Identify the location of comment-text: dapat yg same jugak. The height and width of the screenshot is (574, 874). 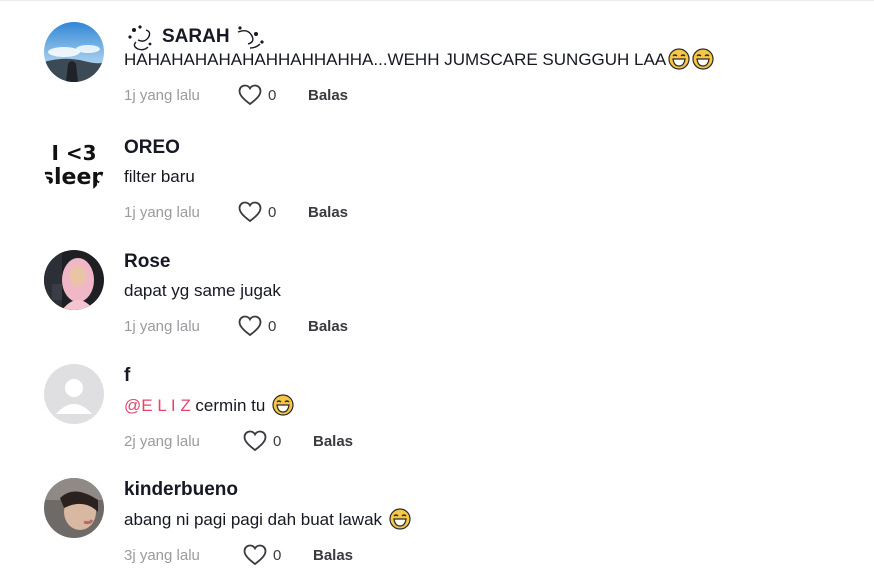
(202, 290).